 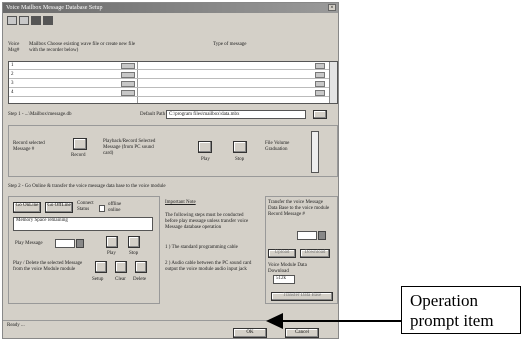 I want to click on save-icon, so click(x=36, y=20).